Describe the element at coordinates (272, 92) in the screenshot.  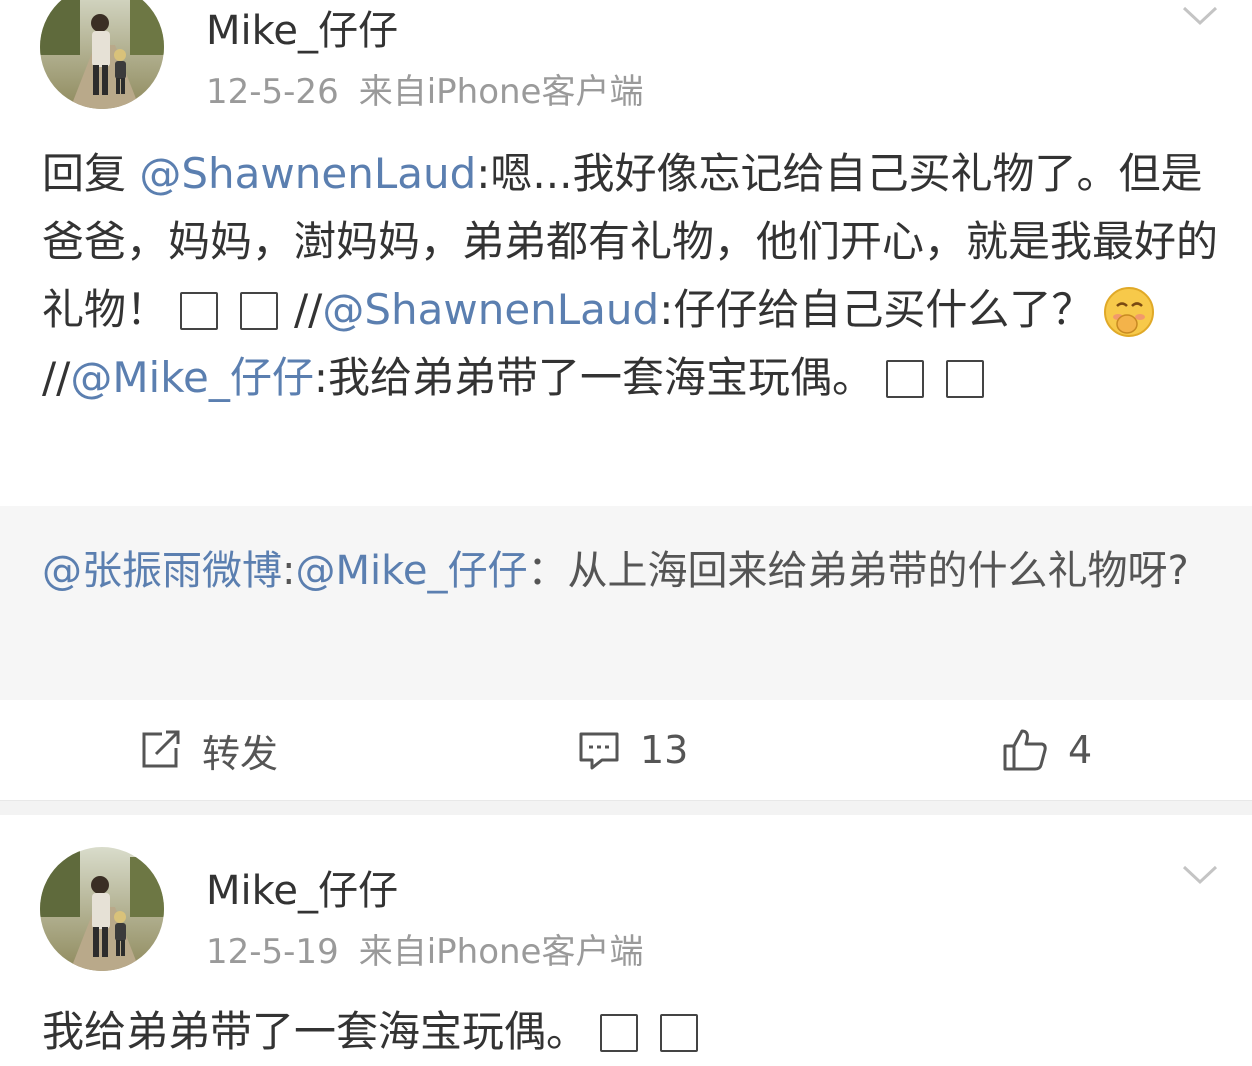
I see `post-date: 12-5-26` at that location.